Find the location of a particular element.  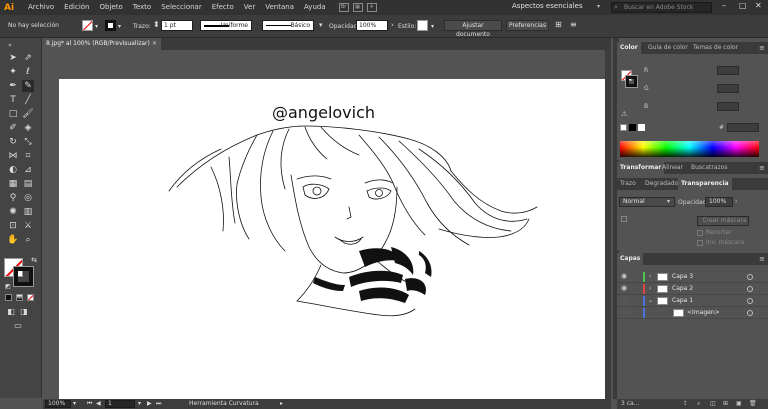

none-swatch is located at coordinates (623, 127).